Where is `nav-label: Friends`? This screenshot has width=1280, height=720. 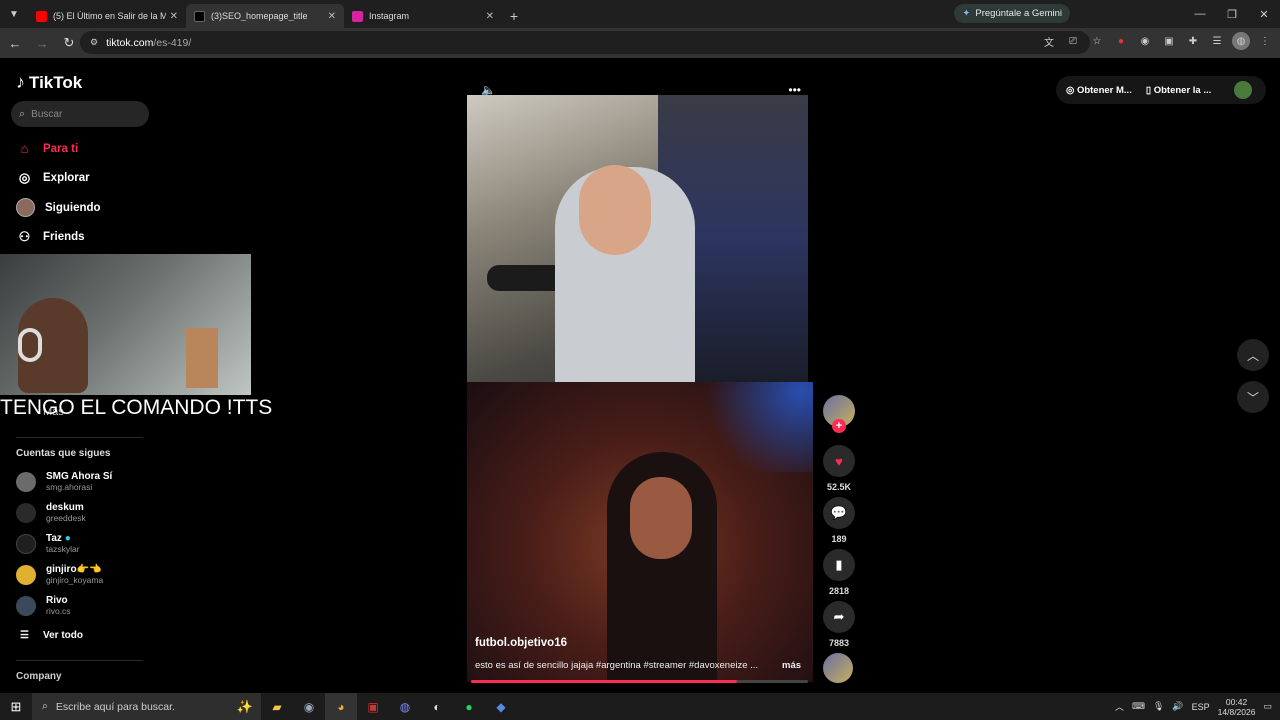 nav-label: Friends is located at coordinates (64, 236).